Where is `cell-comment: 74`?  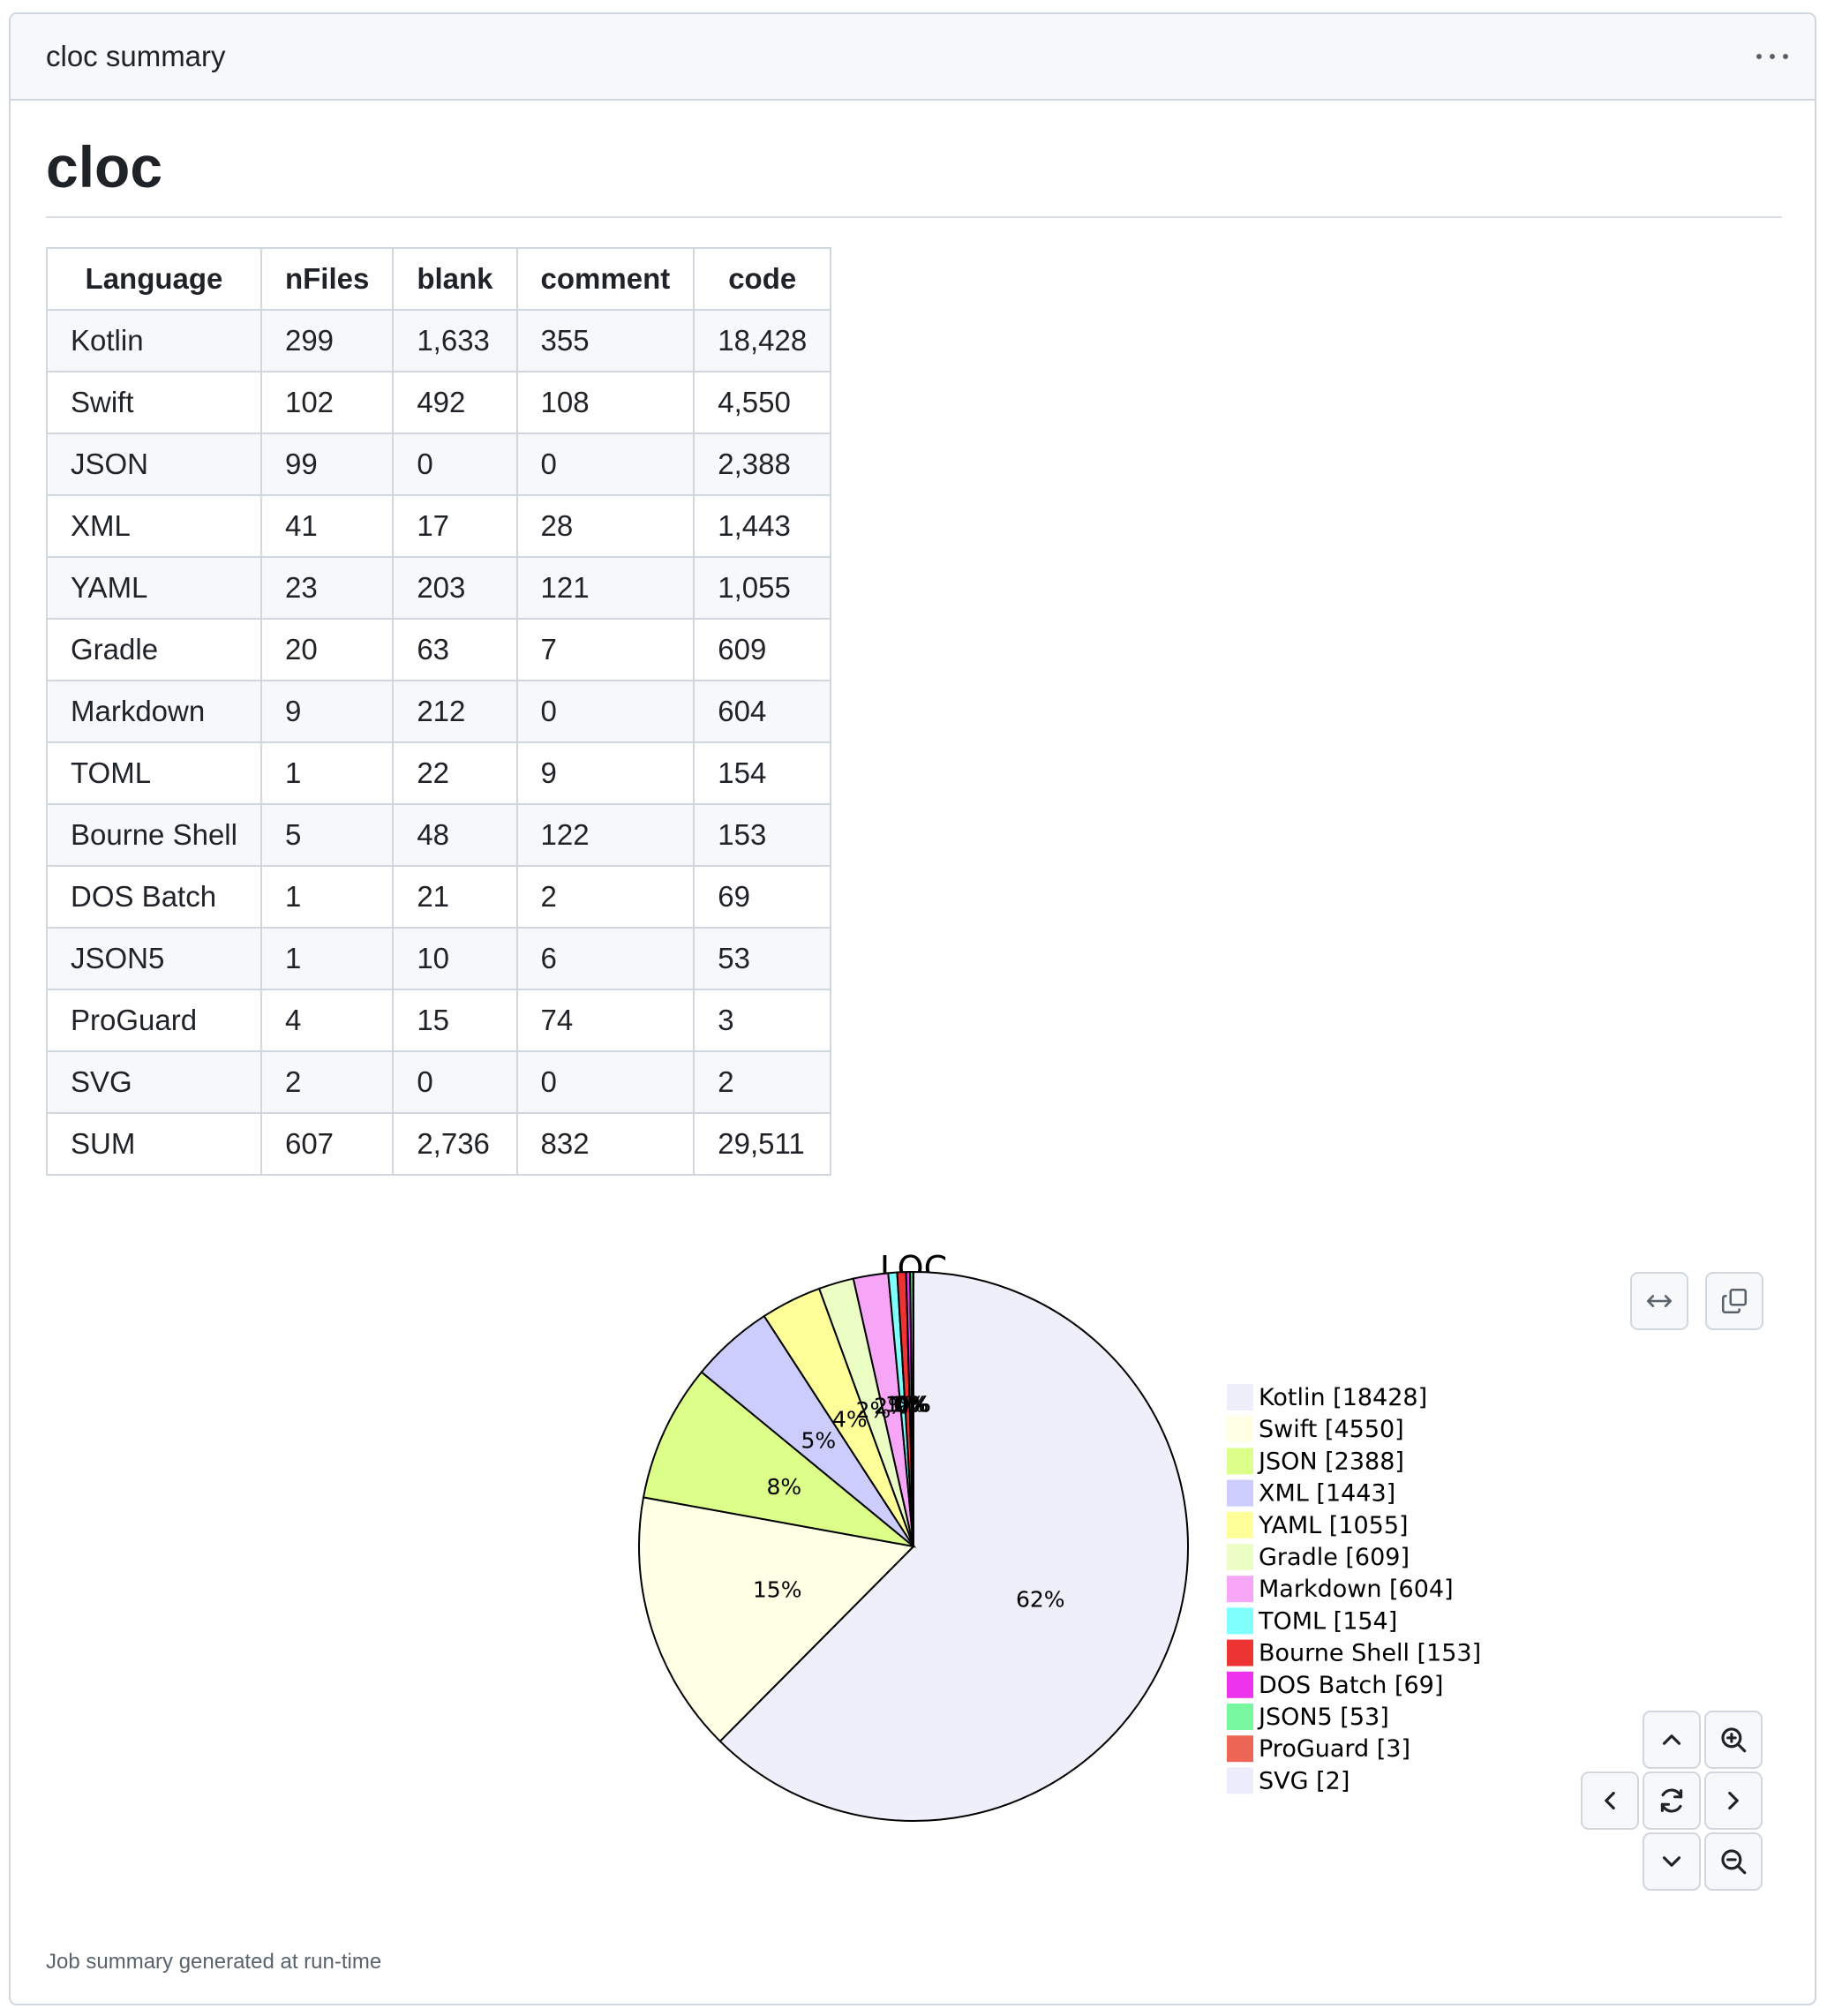
cell-comment: 74 is located at coordinates (605, 1020).